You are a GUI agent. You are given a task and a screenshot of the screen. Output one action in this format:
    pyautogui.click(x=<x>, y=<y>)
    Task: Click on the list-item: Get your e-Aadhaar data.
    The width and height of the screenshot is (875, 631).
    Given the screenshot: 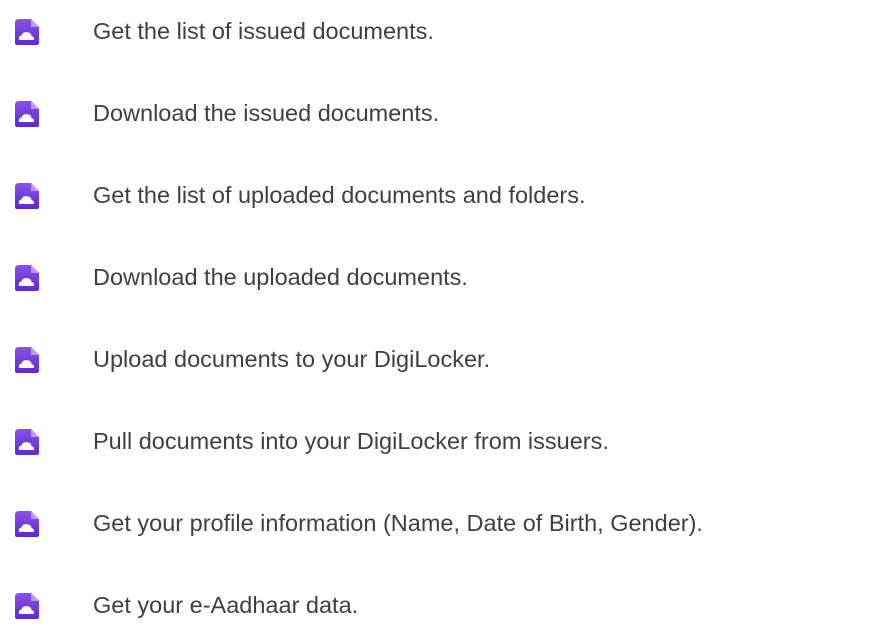 What is the action you would take?
    pyautogui.click(x=437, y=609)
    